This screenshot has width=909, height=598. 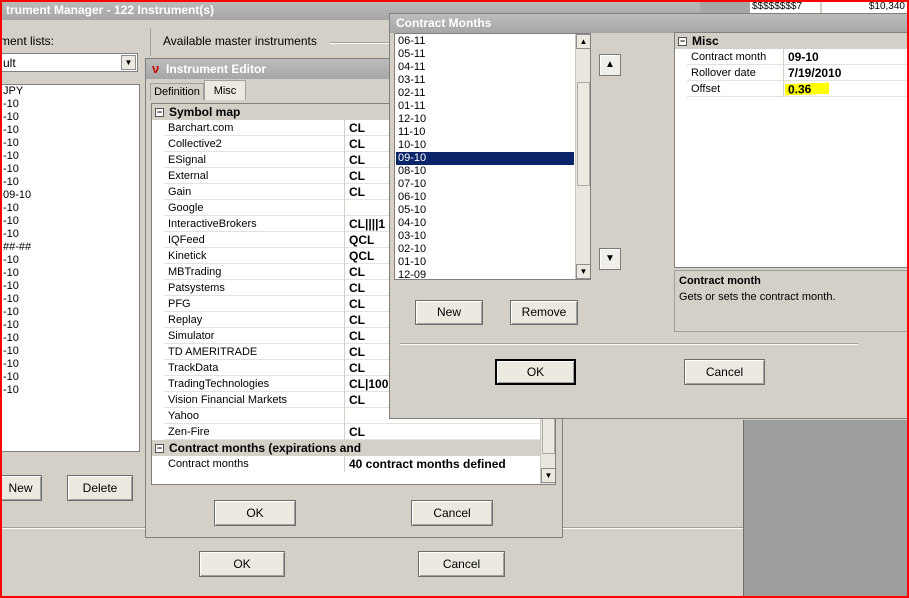 What do you see at coordinates (485, 223) in the screenshot?
I see `contract-month-item: 04-10` at bounding box center [485, 223].